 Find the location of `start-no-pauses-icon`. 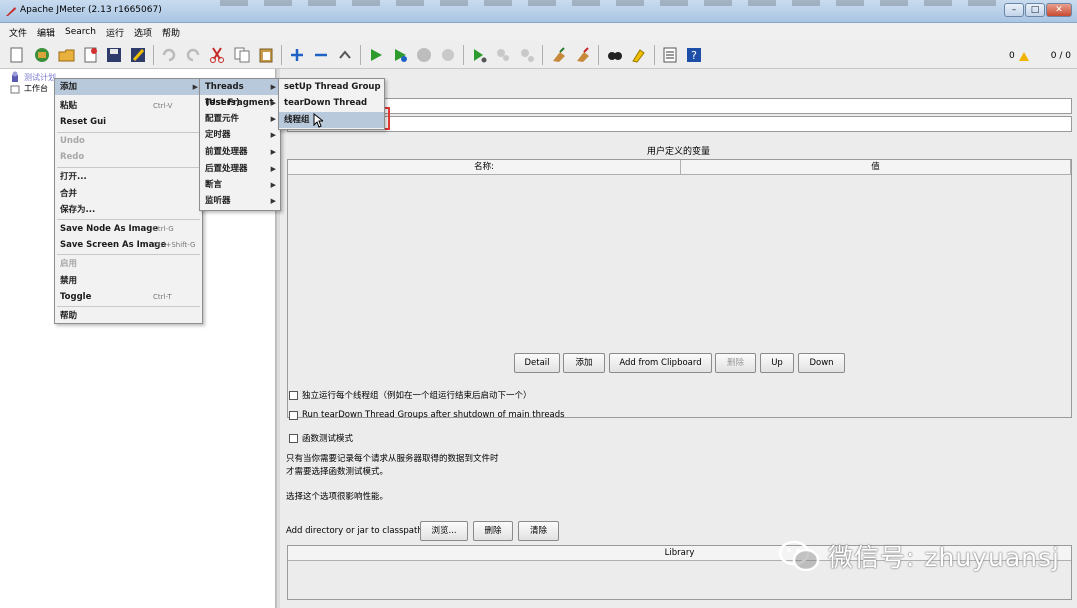

start-no-pauses-icon is located at coordinates (400, 55).